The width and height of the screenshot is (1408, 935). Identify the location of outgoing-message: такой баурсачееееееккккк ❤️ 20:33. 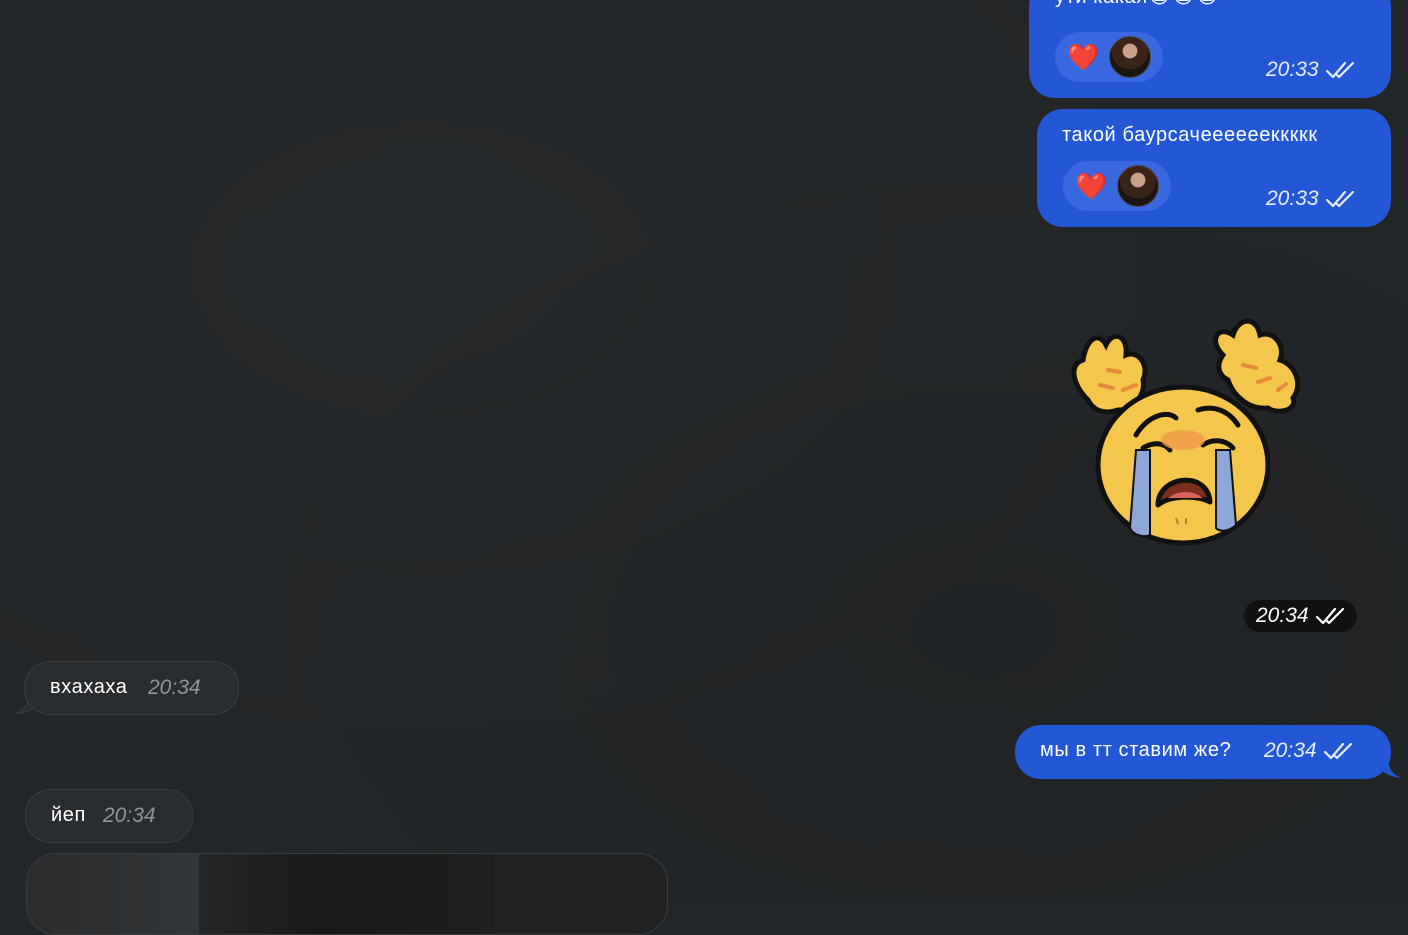
(1214, 168).